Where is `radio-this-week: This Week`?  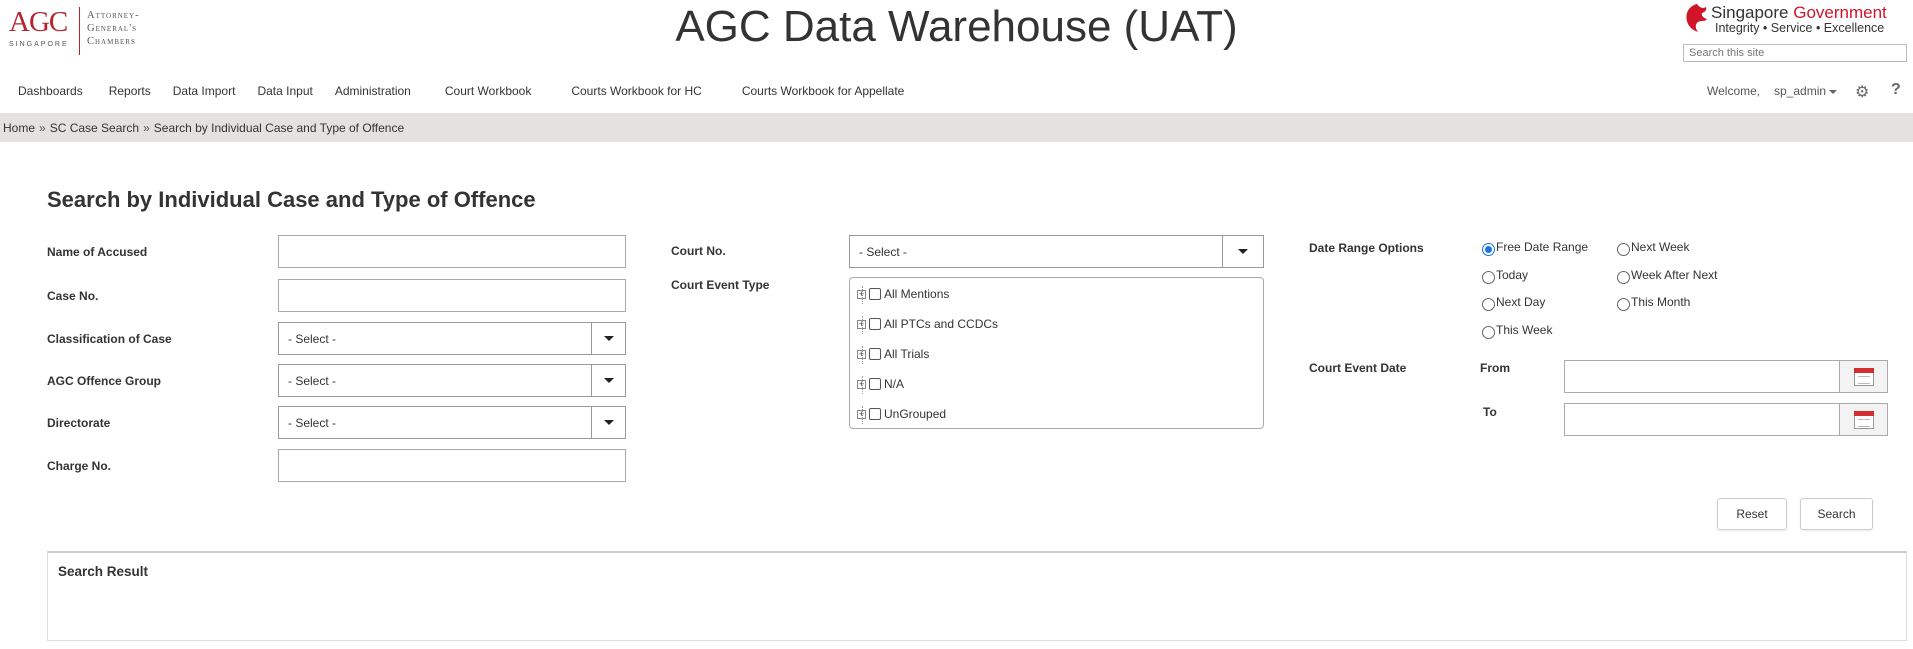 radio-this-week: This Week is located at coordinates (1517, 331).